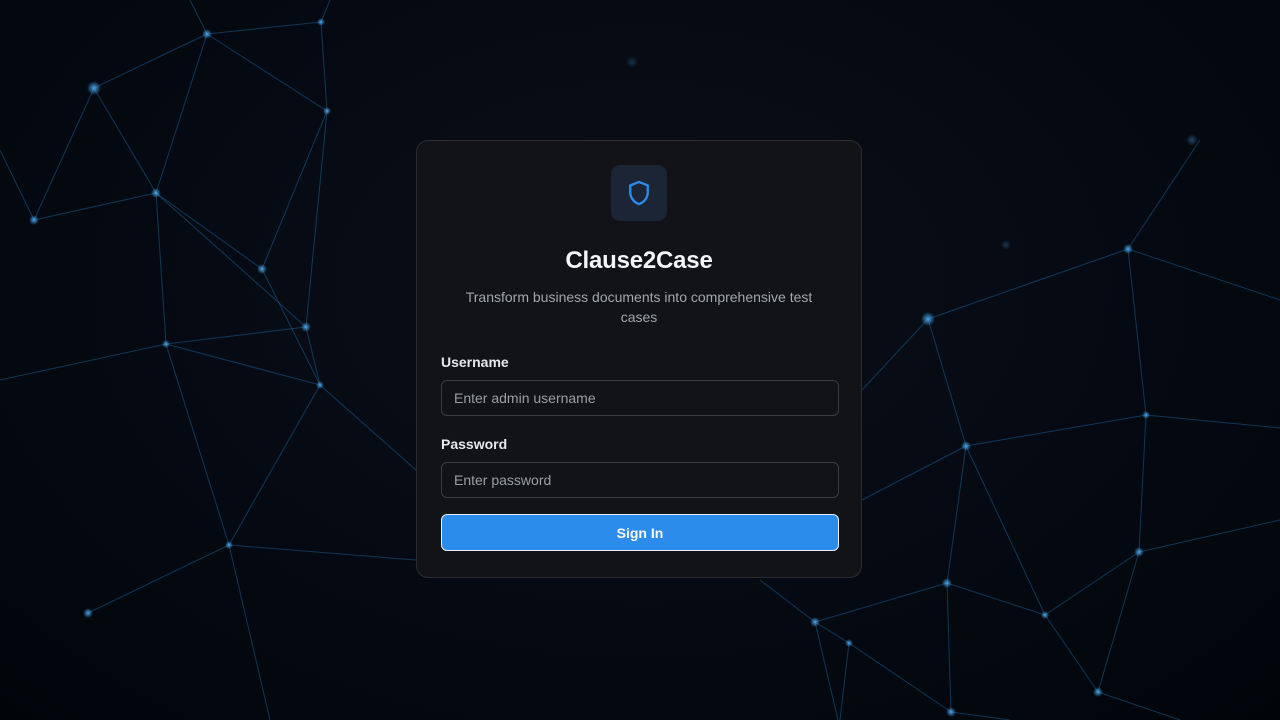 This screenshot has width=1280, height=720. What do you see at coordinates (640, 480) in the screenshot?
I see `password-input` at bounding box center [640, 480].